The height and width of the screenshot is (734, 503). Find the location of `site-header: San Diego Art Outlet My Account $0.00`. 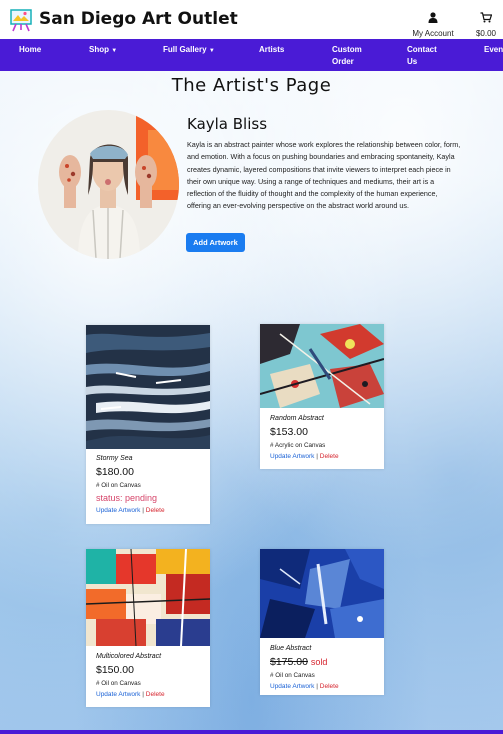

site-header: San Diego Art Outlet My Account $0.00 is located at coordinates (251, 19).